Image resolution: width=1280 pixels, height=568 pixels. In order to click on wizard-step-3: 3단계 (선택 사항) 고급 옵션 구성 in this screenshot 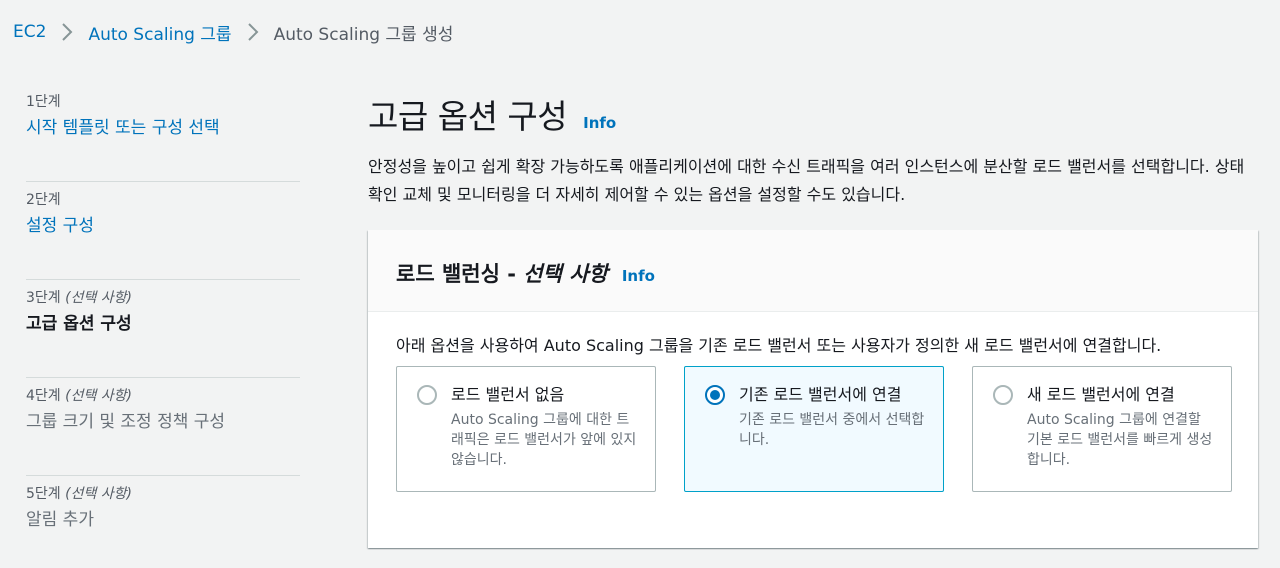, I will do `click(163, 329)`.